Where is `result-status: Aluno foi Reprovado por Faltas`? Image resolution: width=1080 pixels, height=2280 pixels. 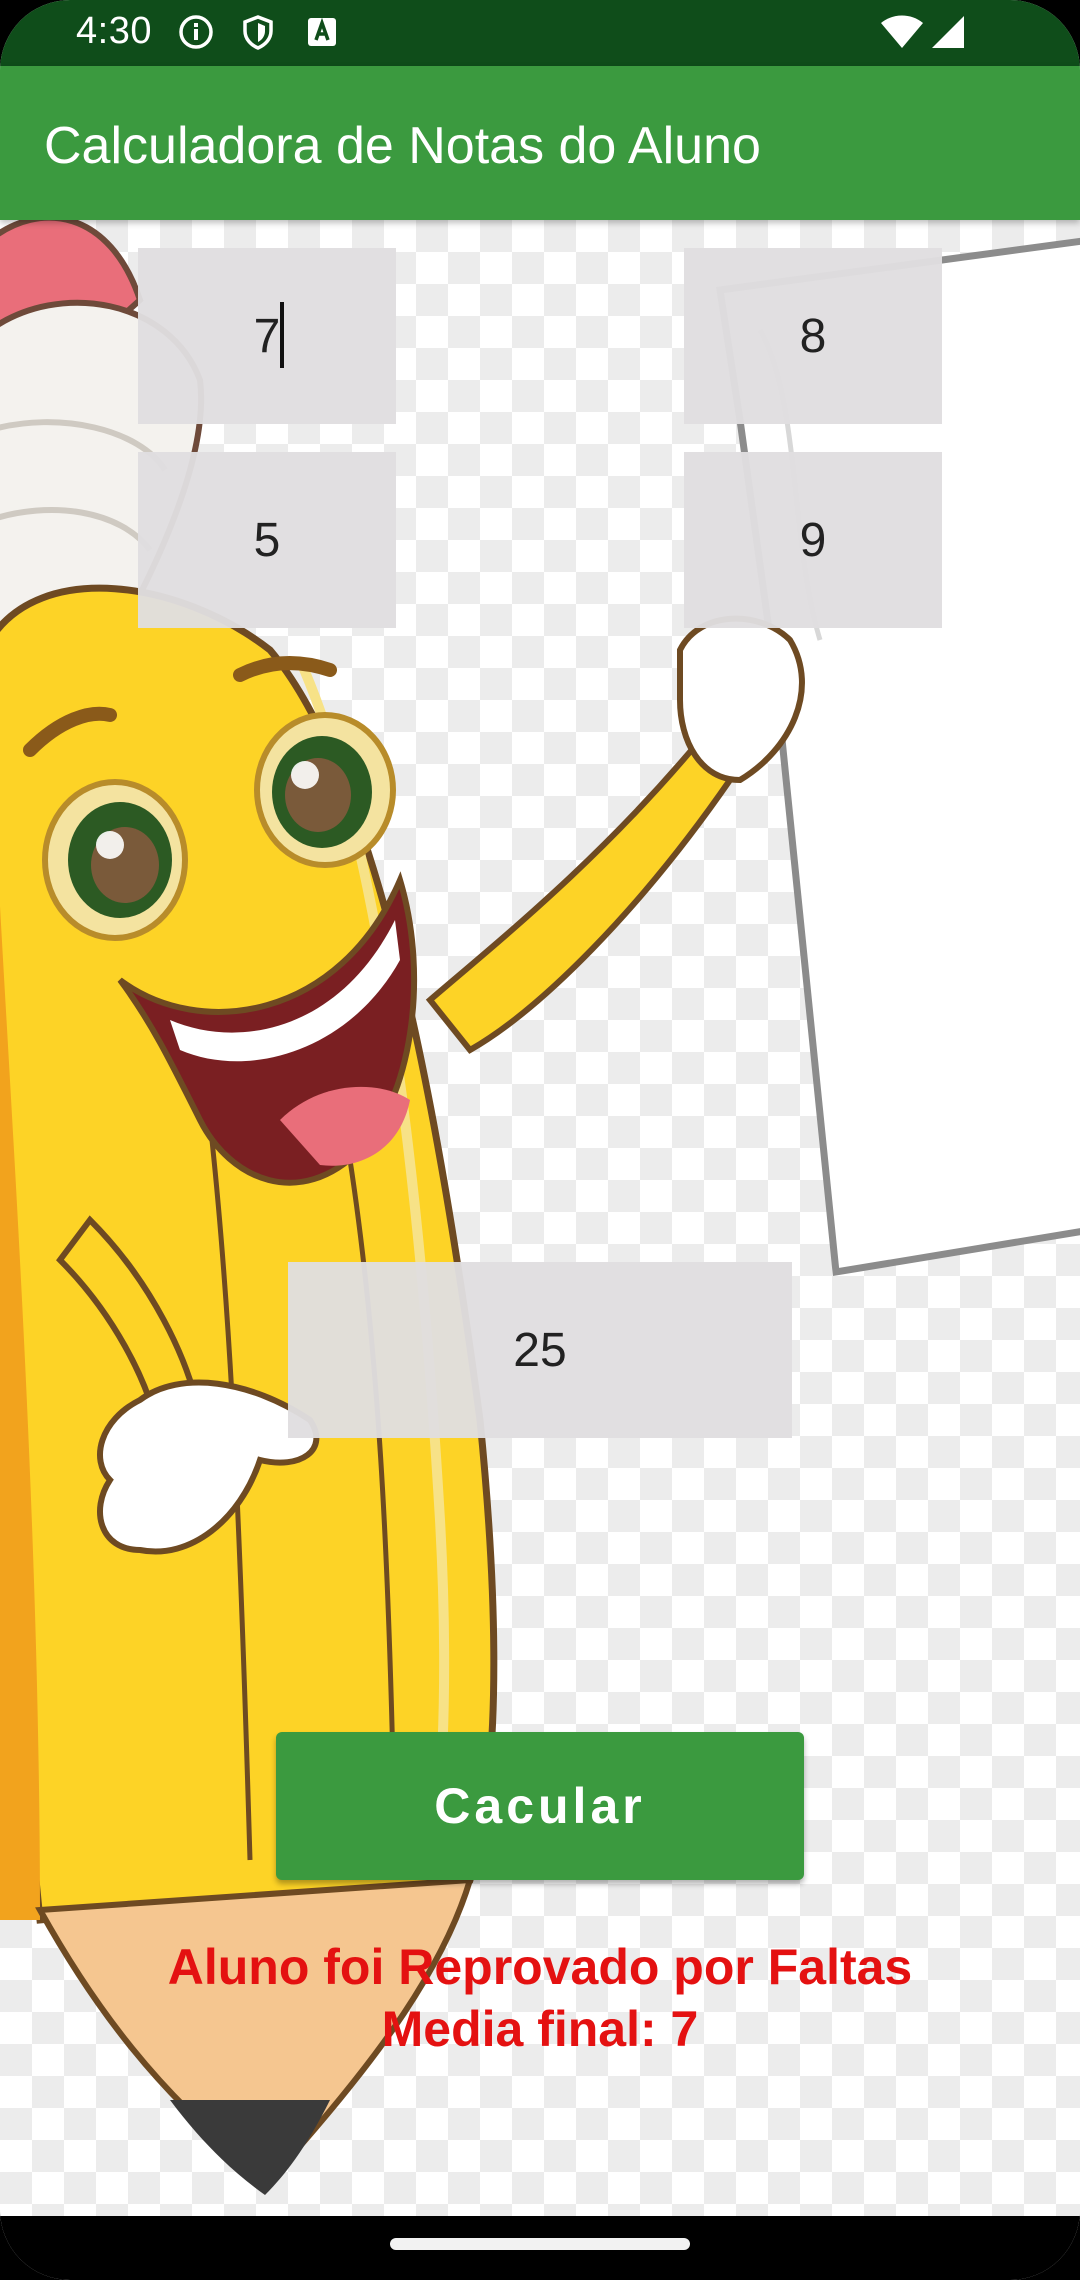
result-status: Aluno foi Reprovado por Faltas is located at coordinates (540, 1967).